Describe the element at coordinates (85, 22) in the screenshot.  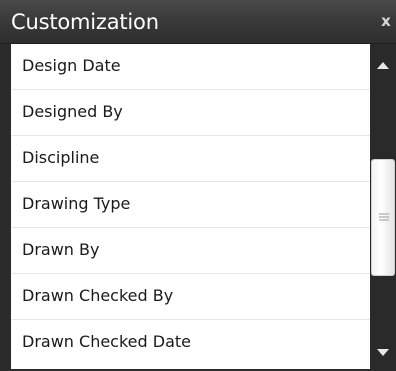
I see `panel-title: Customization` at that location.